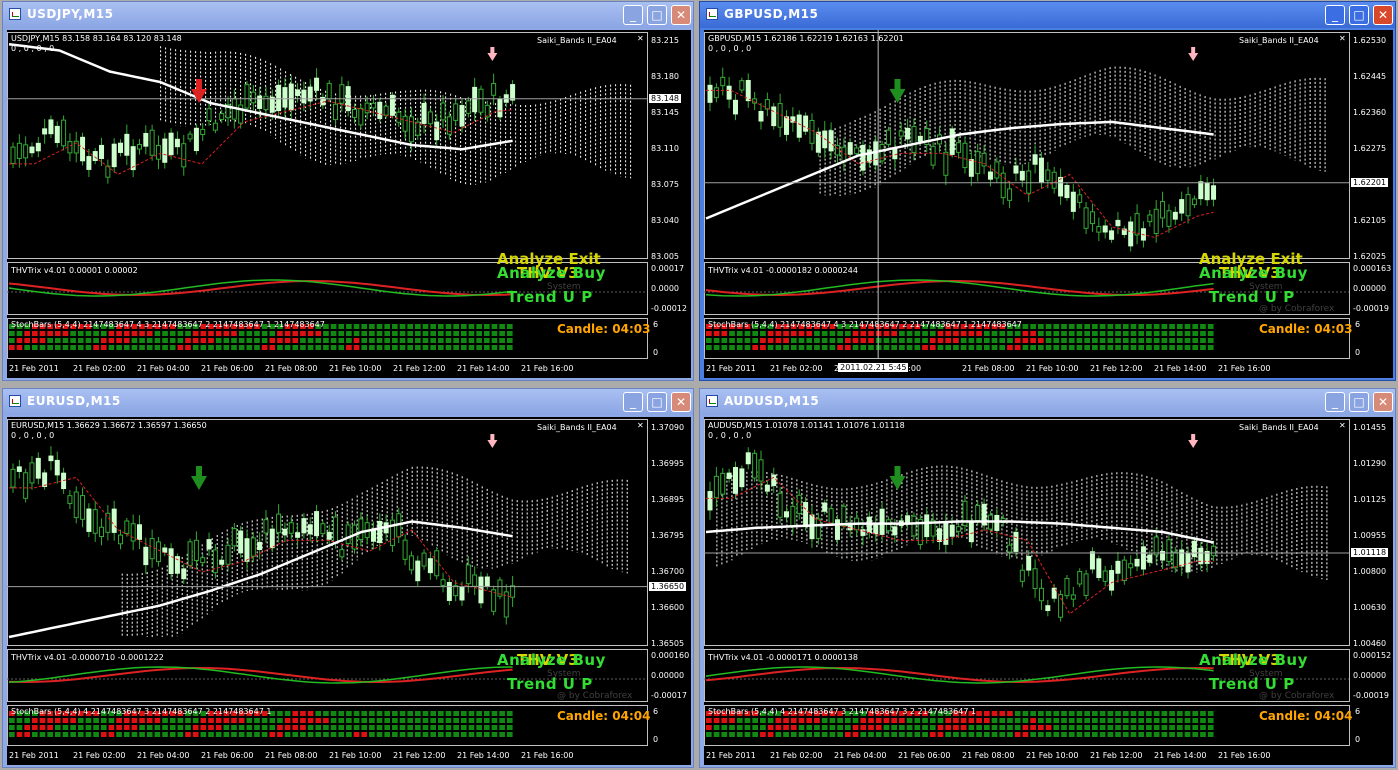 The image size is (1398, 770). What do you see at coordinates (1370, 499) in the screenshot?
I see `price-tick: 1.01125` at bounding box center [1370, 499].